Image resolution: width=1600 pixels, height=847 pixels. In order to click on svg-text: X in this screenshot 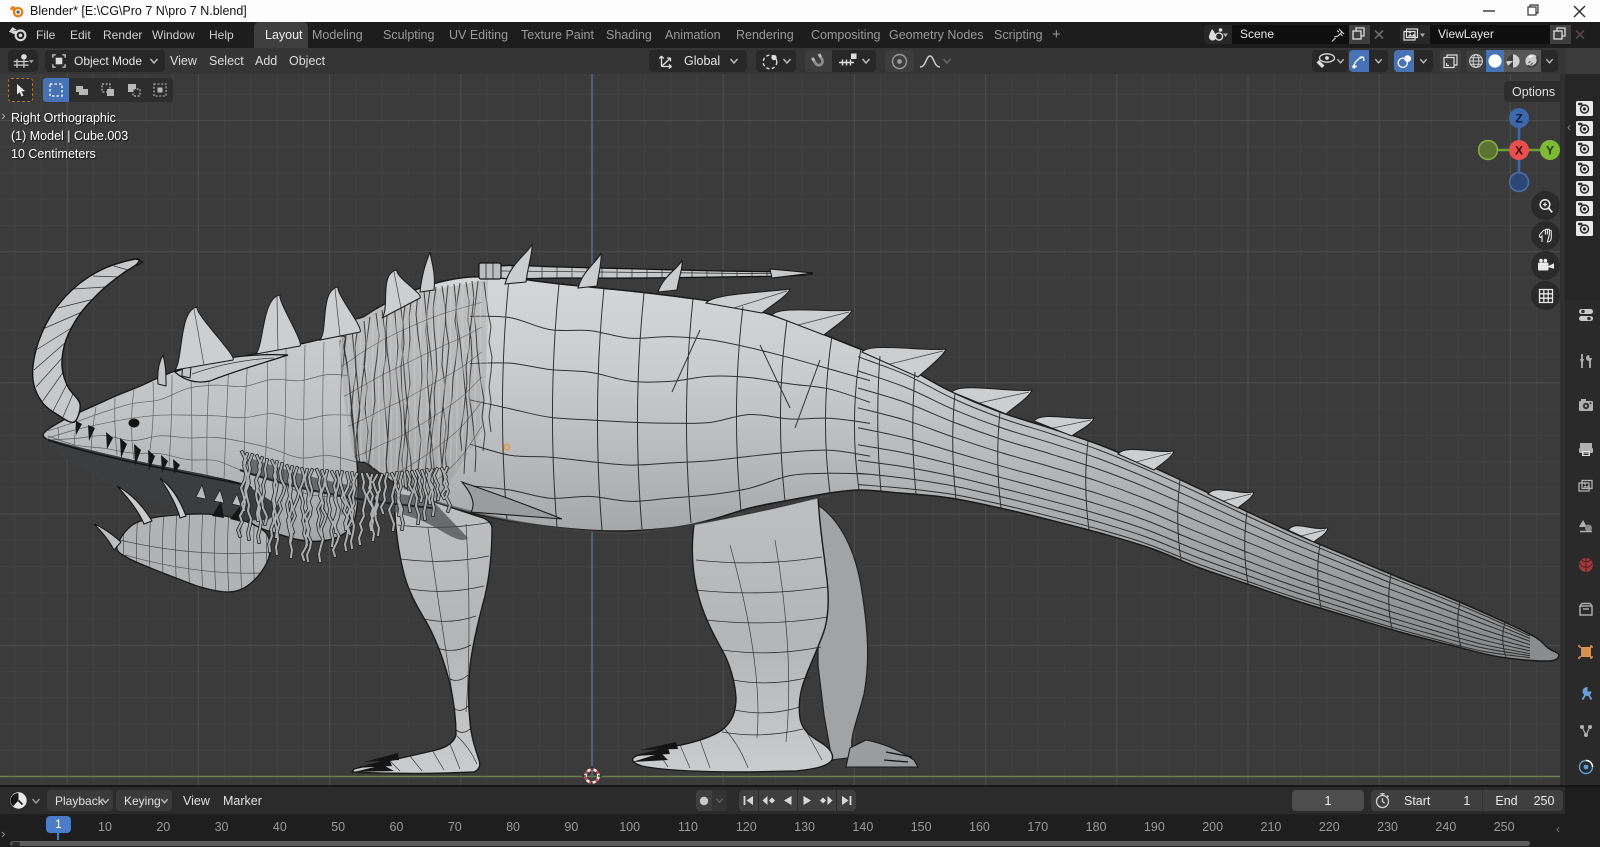, I will do `click(1519, 151)`.